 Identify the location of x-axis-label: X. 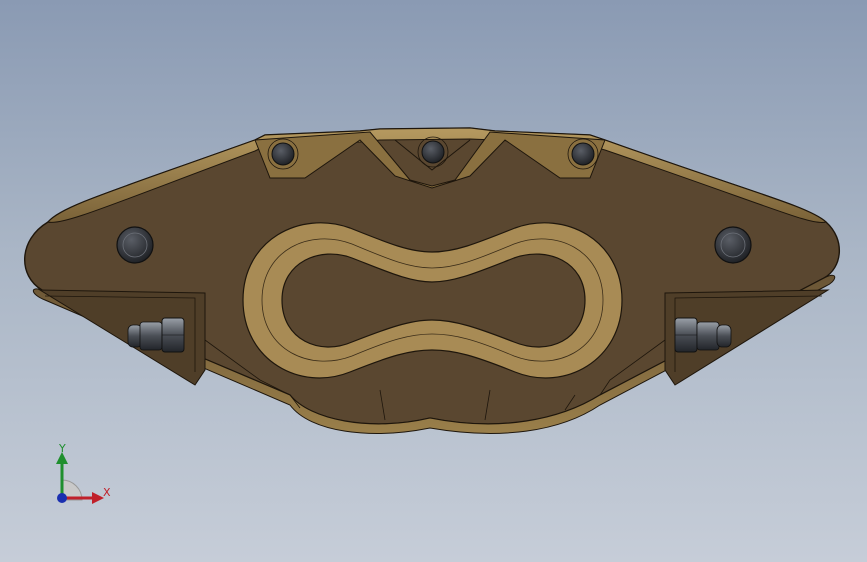
(107, 492).